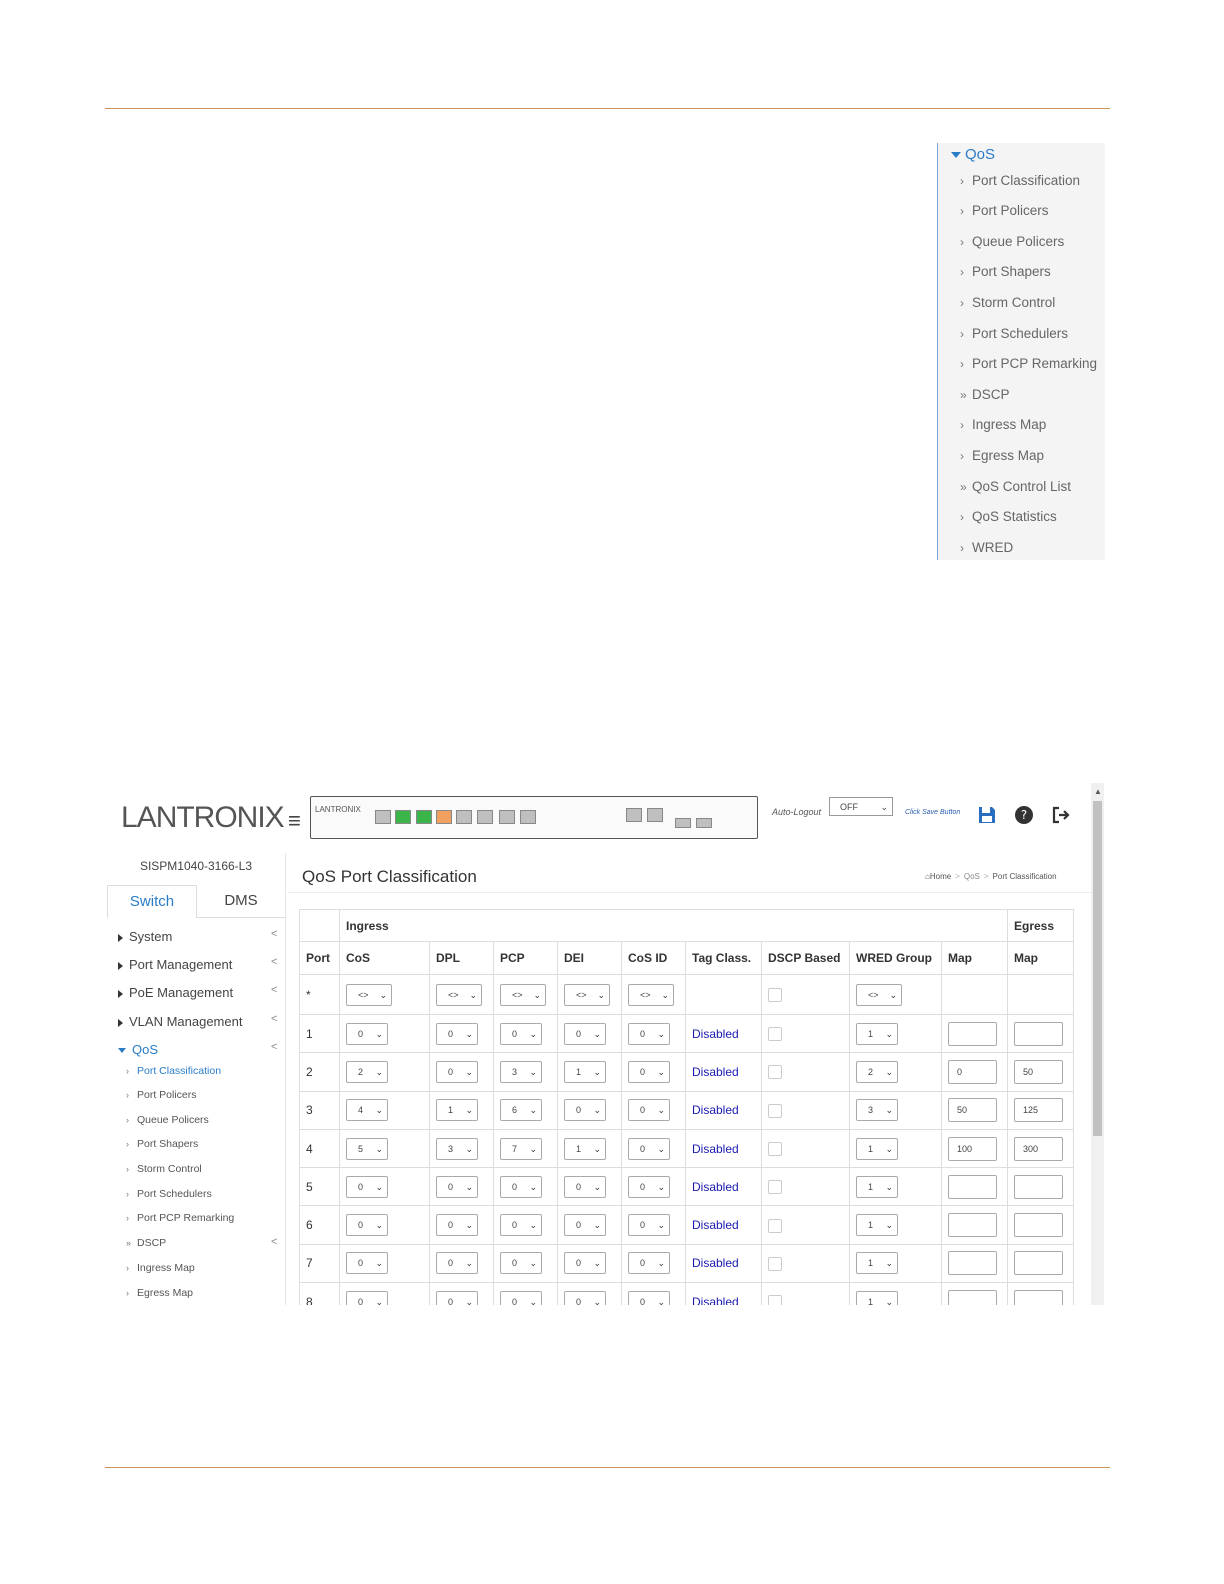  Describe the element at coordinates (175, 964) in the screenshot. I see `nav-group-port-management: Port Management` at that location.